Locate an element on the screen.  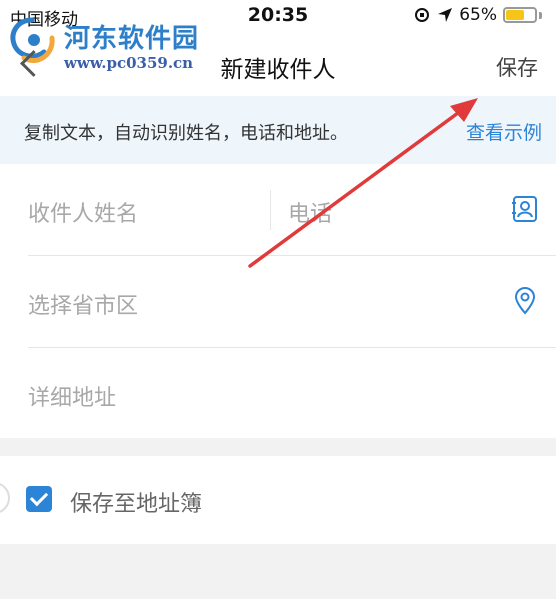
save-to-address-book-row: 保存至地址簿 is located at coordinates (278, 500).